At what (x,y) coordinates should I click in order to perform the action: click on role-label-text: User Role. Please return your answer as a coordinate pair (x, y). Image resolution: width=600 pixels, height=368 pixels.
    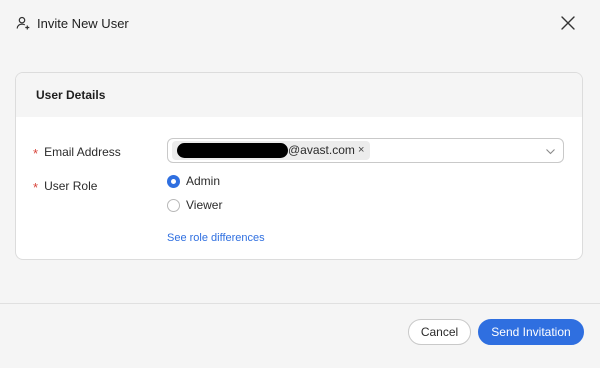
    Looking at the image, I should click on (71, 186).